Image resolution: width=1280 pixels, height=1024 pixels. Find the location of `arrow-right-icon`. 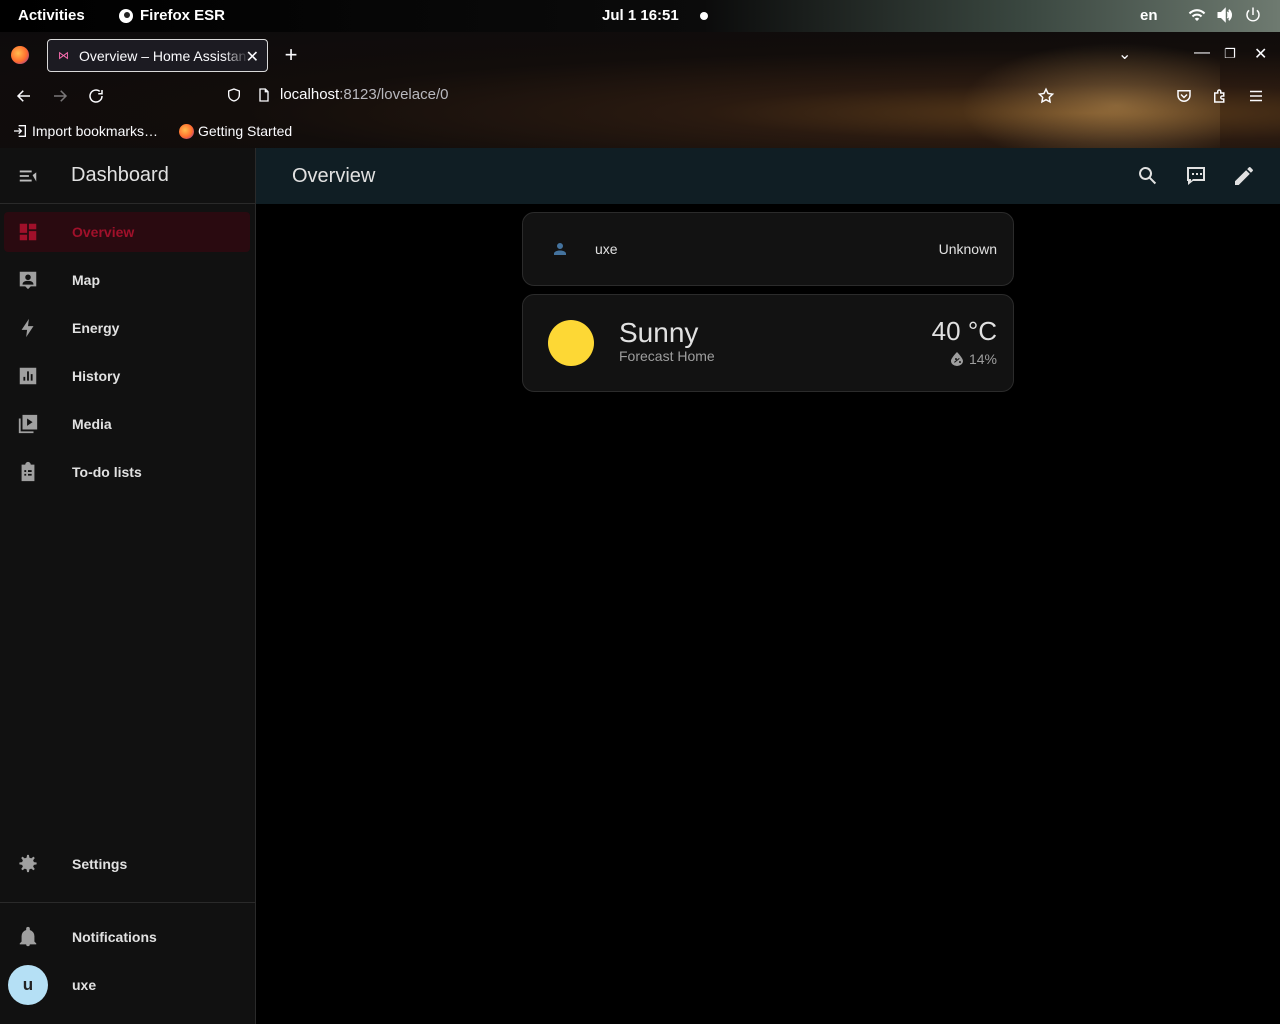

arrow-right-icon is located at coordinates (61, 96).